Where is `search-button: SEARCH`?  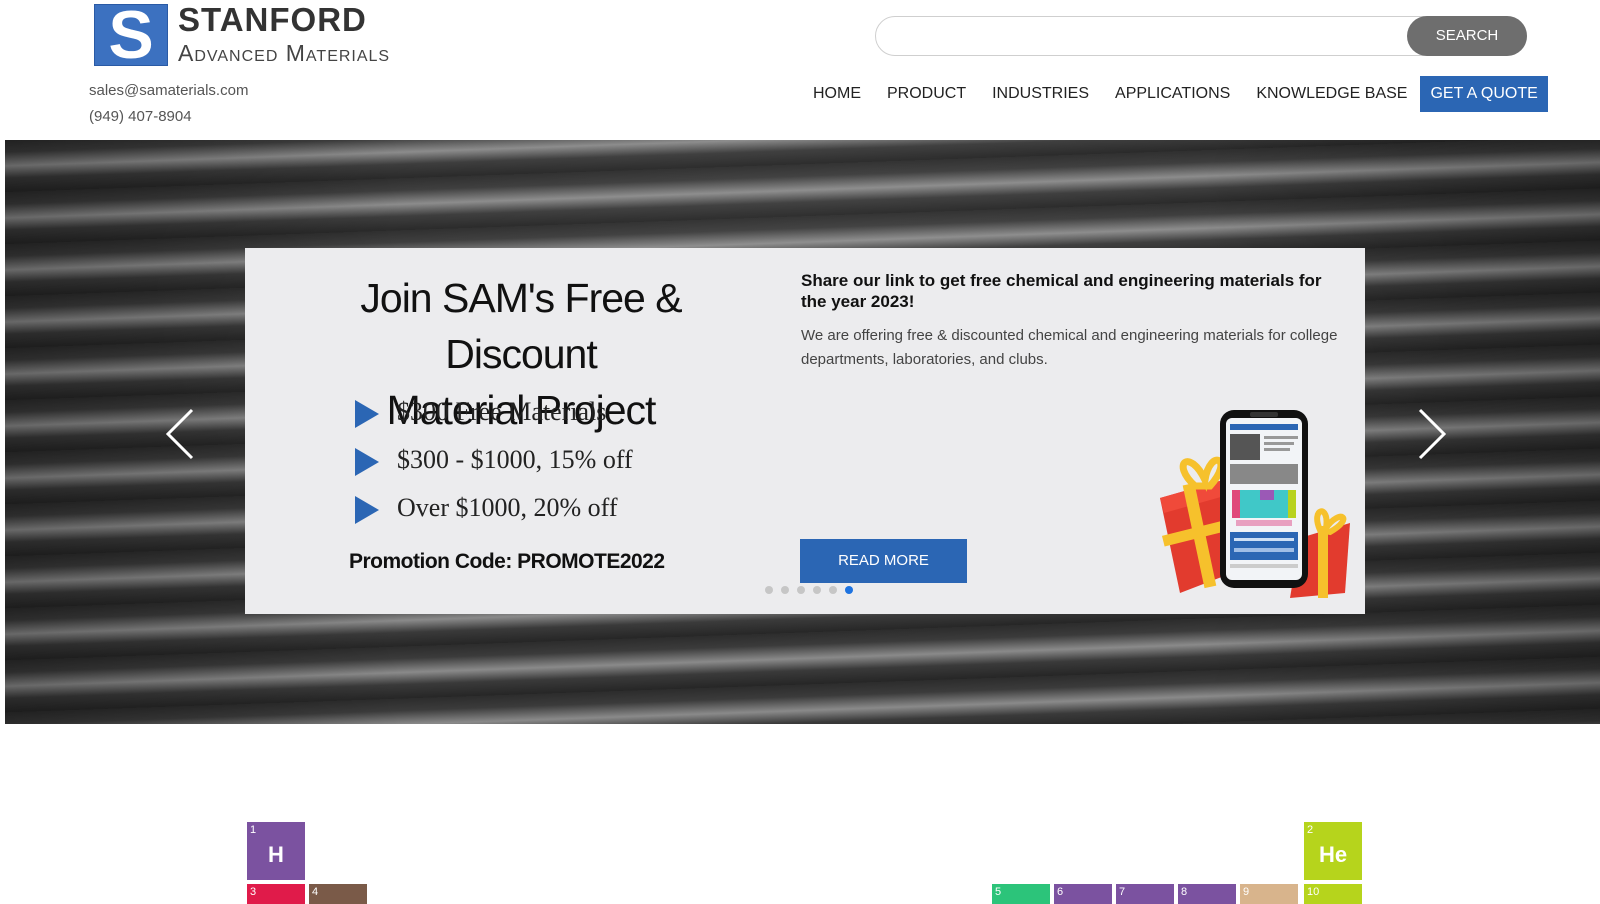 search-button: SEARCH is located at coordinates (1467, 36).